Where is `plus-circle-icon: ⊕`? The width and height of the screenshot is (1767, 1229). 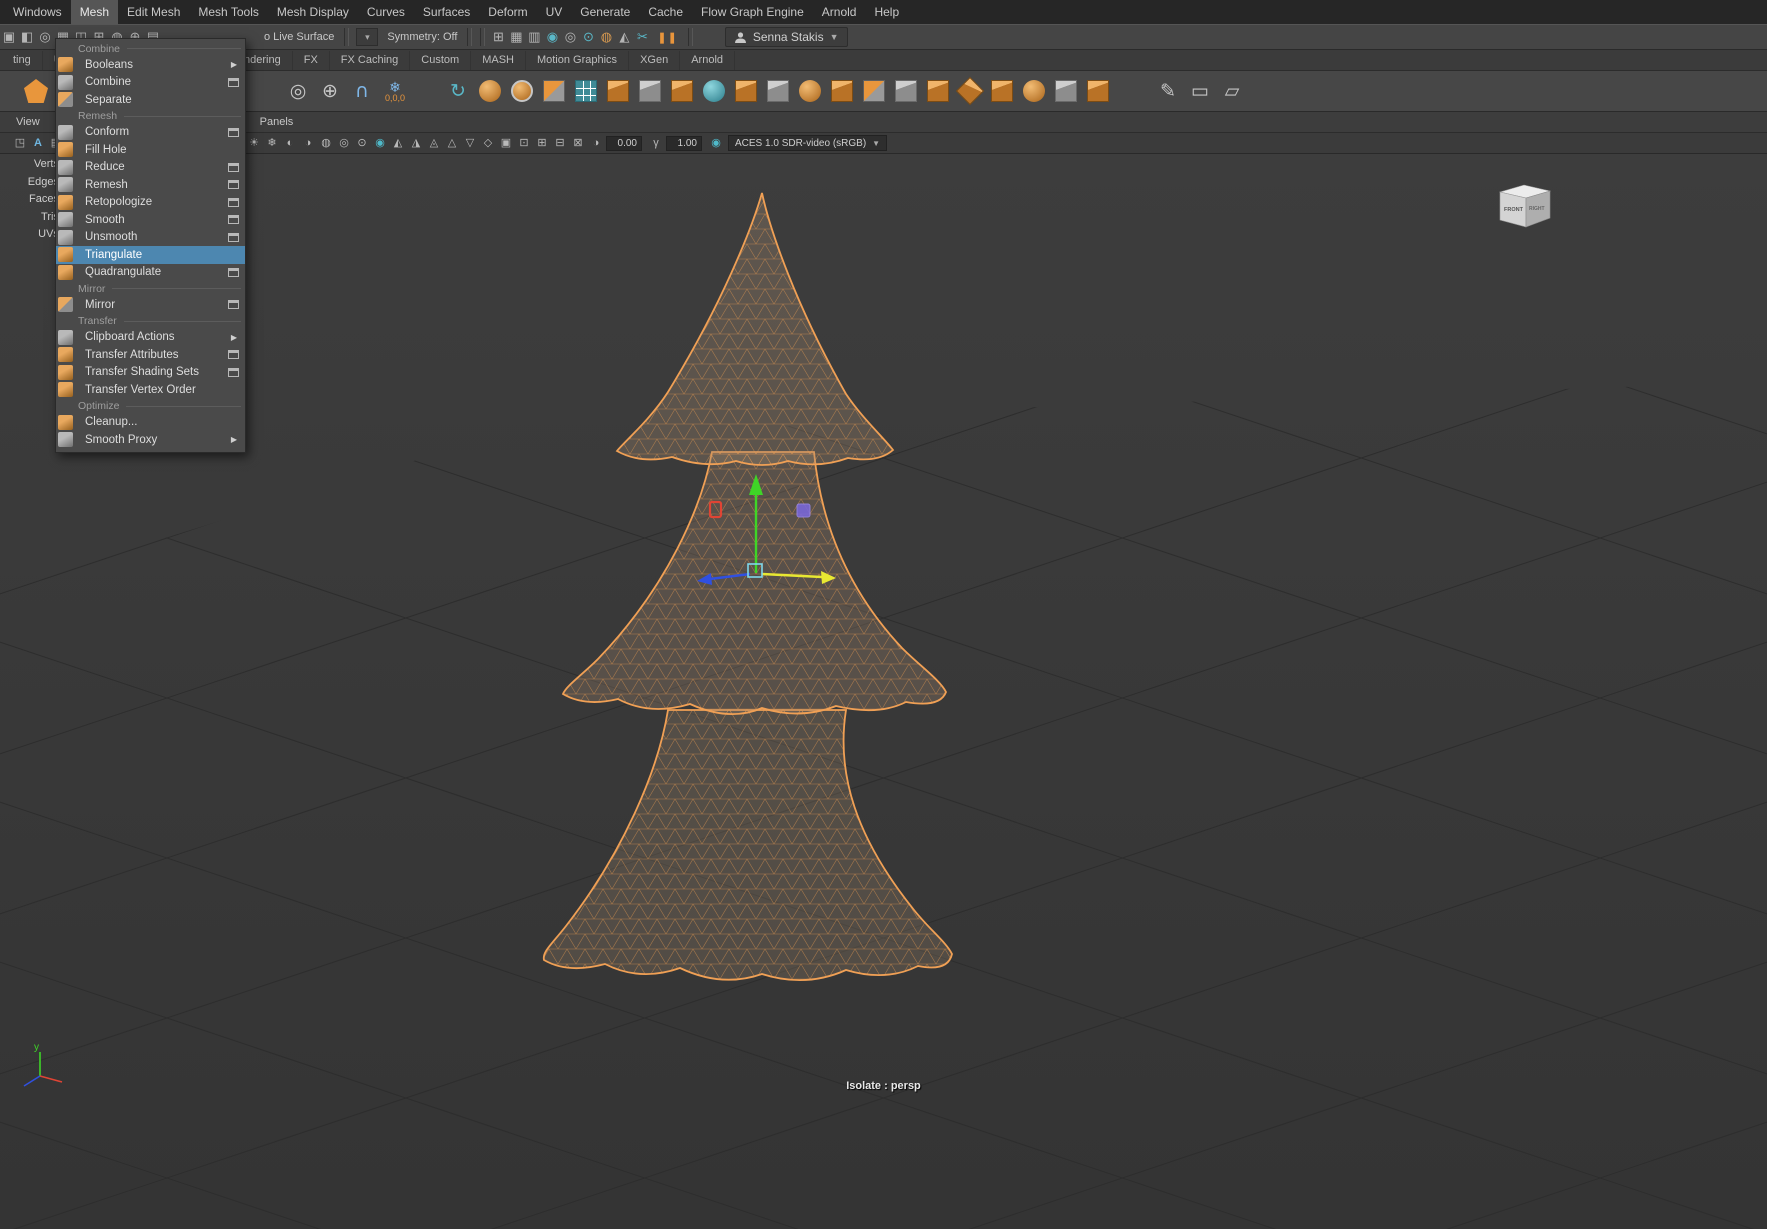
plus-circle-icon: ⊕ is located at coordinates (330, 91).